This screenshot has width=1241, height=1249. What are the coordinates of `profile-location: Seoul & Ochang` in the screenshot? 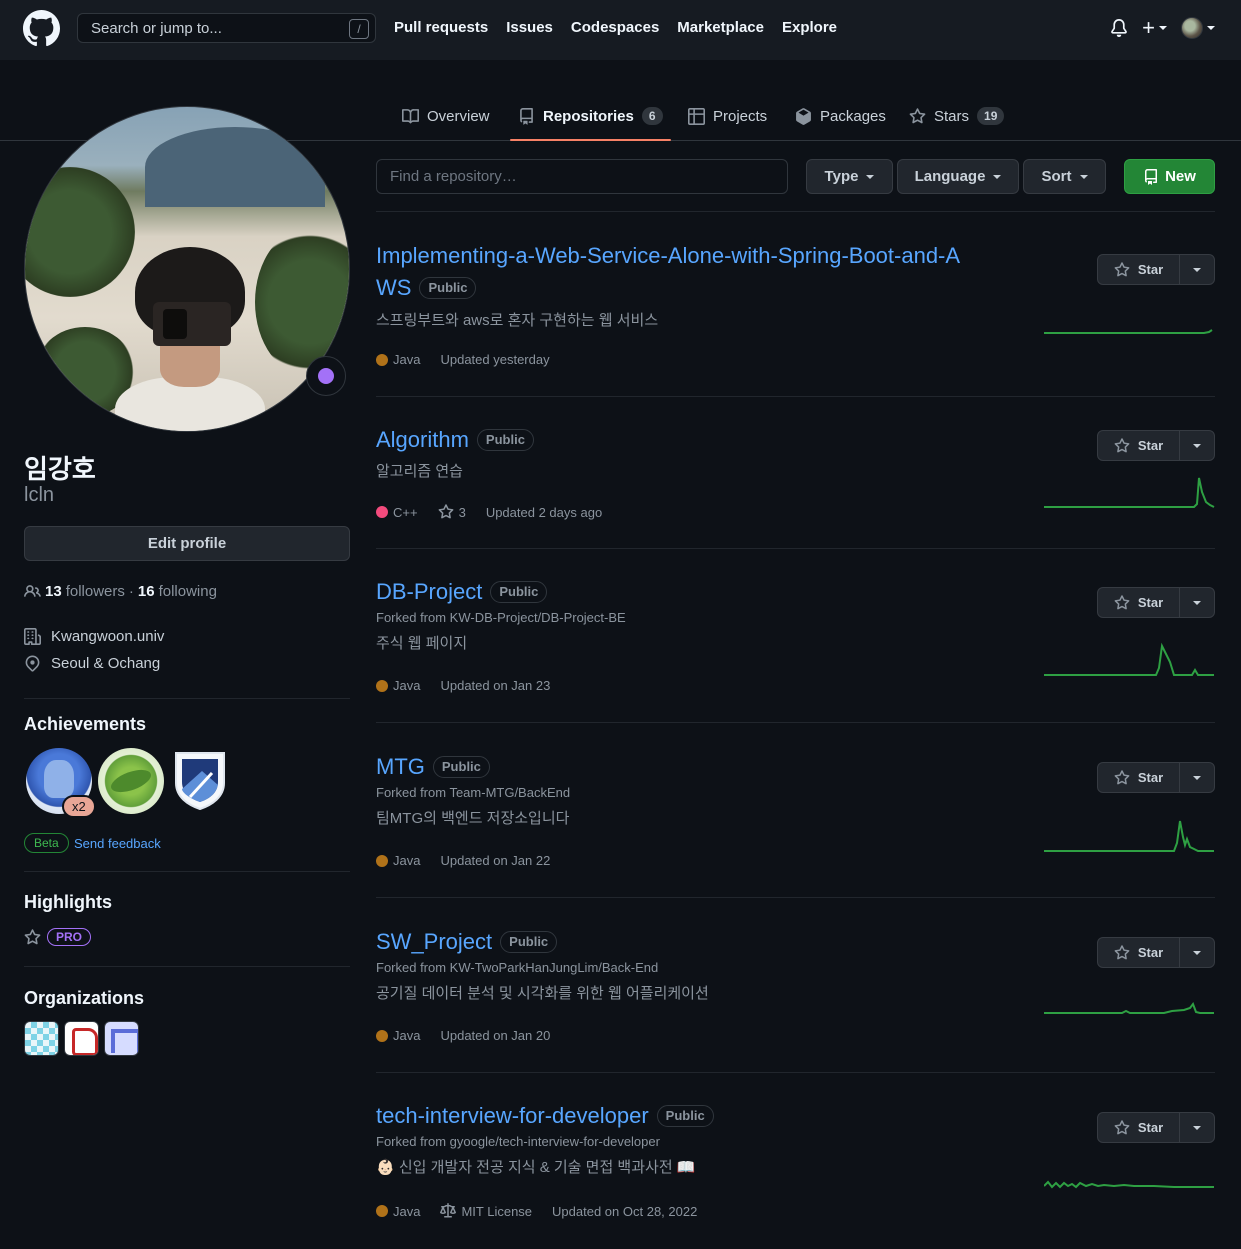 It's located at (92, 663).